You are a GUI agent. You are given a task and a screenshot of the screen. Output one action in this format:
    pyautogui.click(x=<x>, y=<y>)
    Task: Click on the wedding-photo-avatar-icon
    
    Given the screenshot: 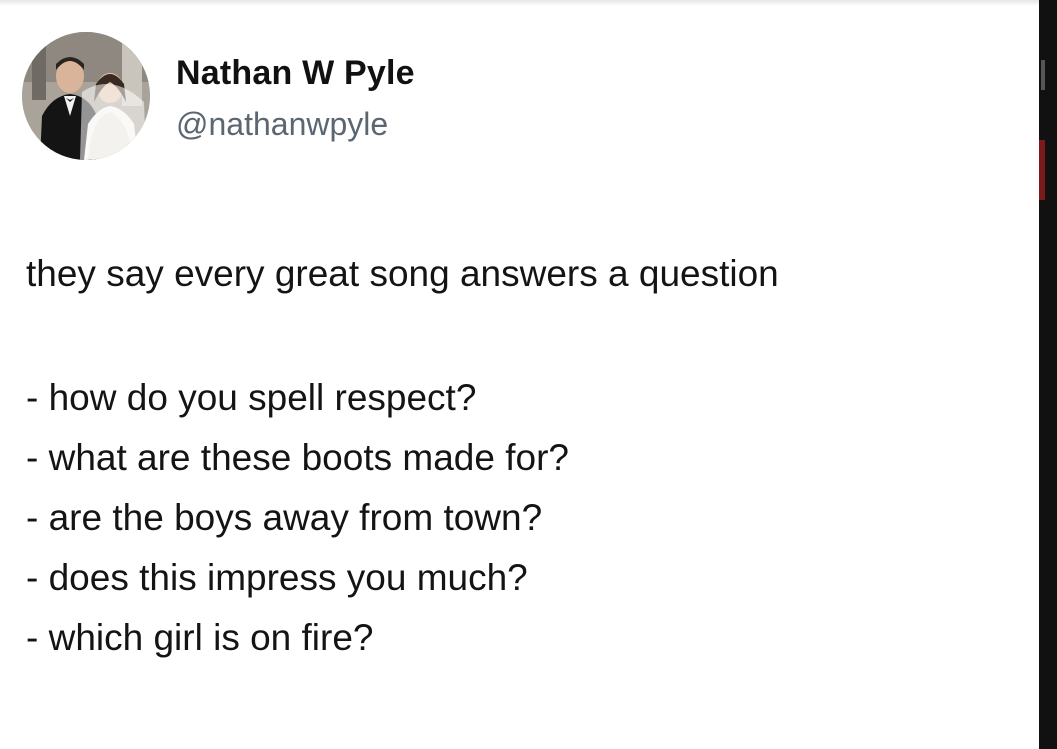 What is the action you would take?
    pyautogui.click(x=86, y=96)
    